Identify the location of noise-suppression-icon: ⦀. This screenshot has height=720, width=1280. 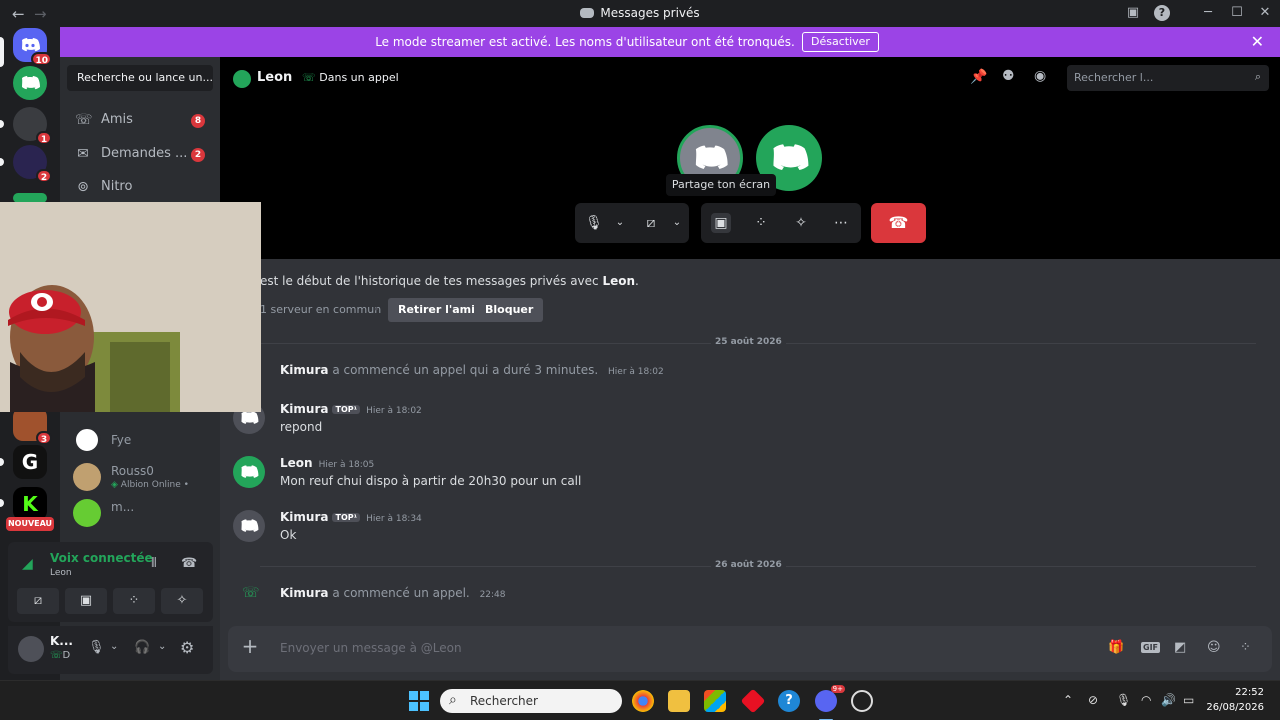
(154, 563).